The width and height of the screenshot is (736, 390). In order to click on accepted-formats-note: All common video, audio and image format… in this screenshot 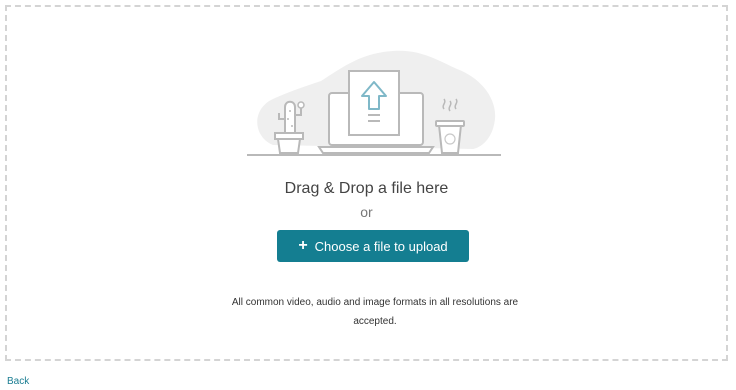, I will do `click(375, 312)`.